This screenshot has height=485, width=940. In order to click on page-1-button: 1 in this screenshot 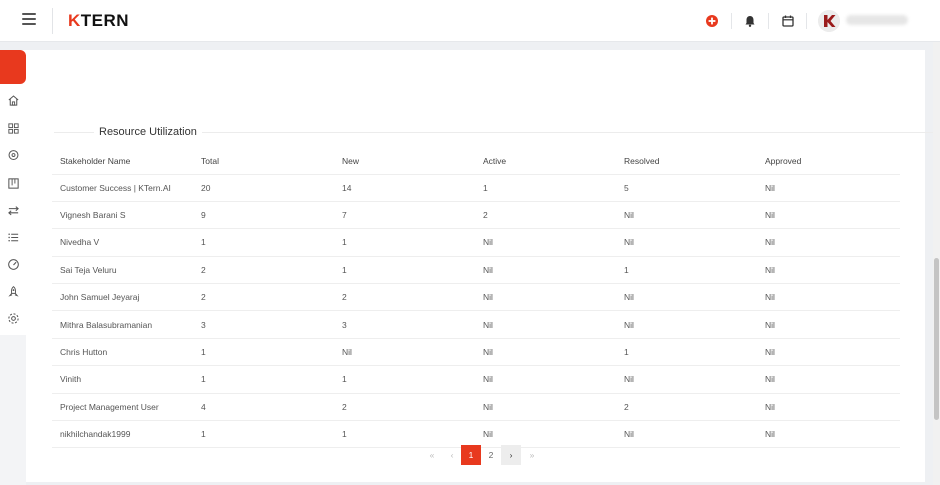, I will do `click(471, 455)`.